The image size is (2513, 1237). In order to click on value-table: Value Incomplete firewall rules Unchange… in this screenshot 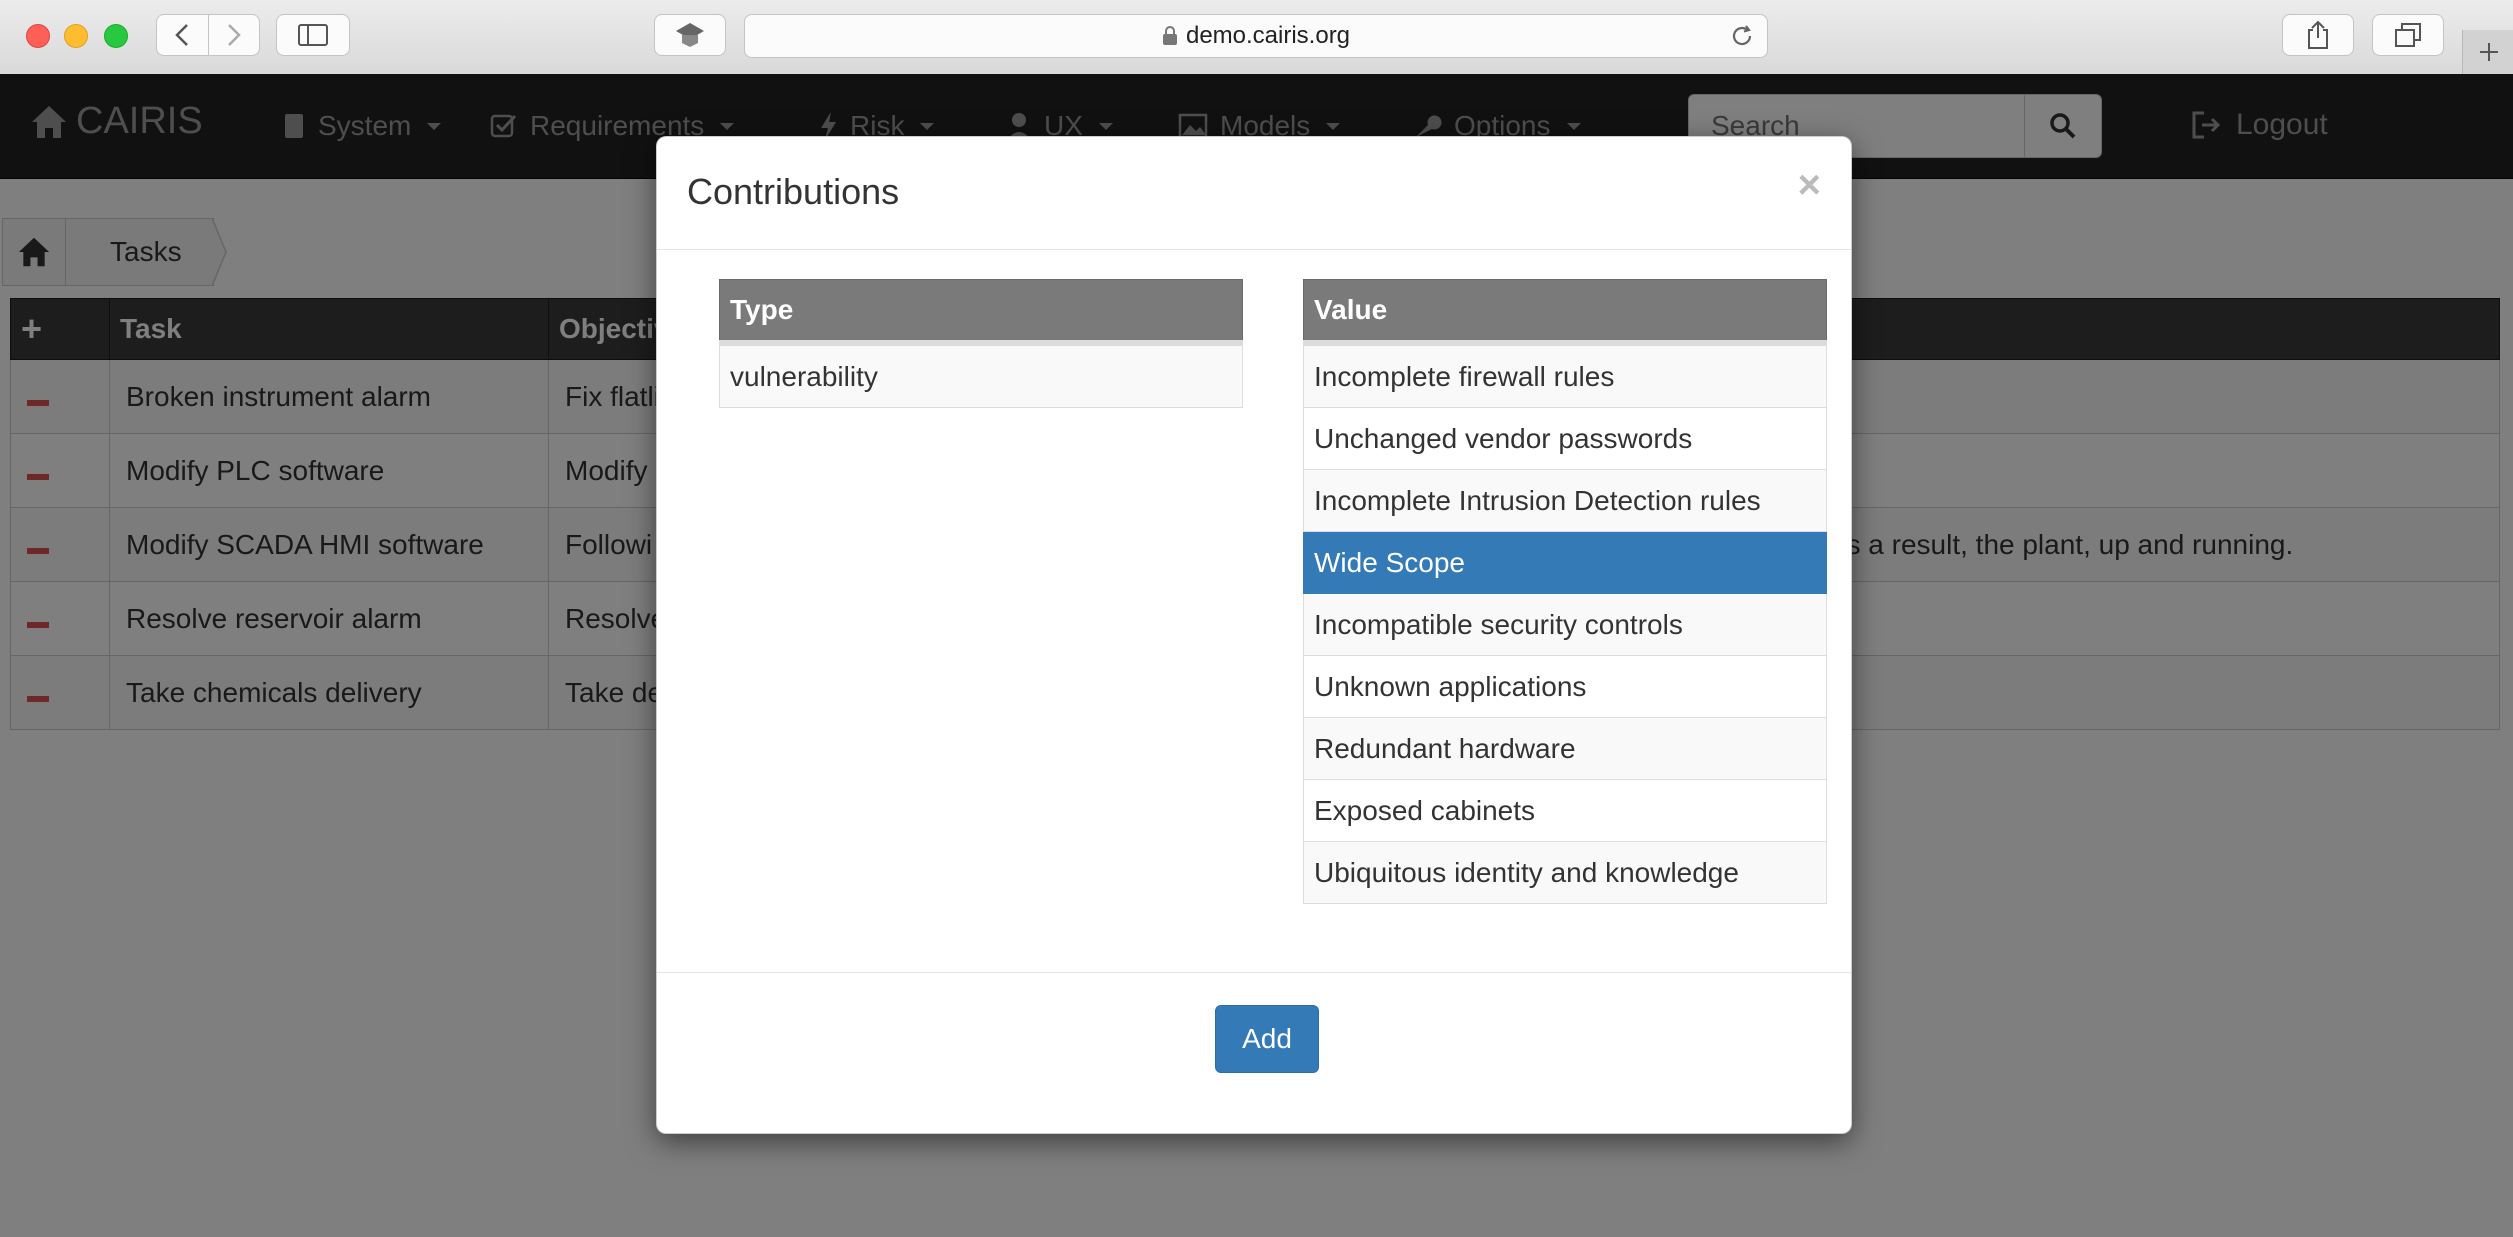, I will do `click(1565, 591)`.